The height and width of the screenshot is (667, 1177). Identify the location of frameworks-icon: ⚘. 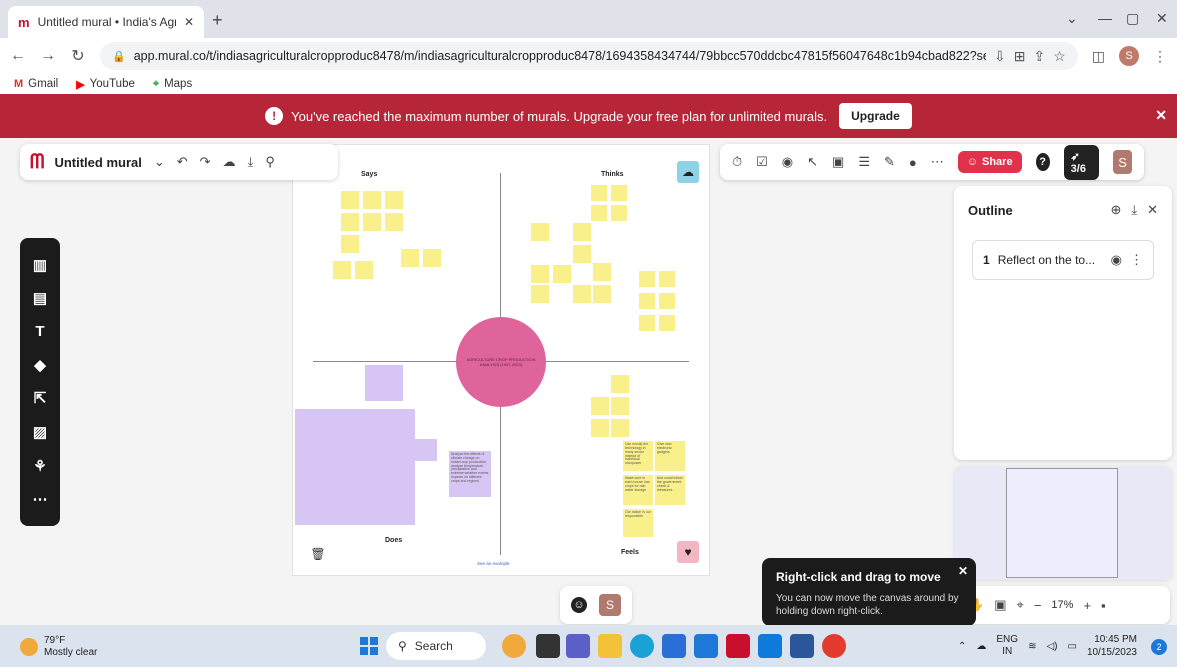
(39, 466).